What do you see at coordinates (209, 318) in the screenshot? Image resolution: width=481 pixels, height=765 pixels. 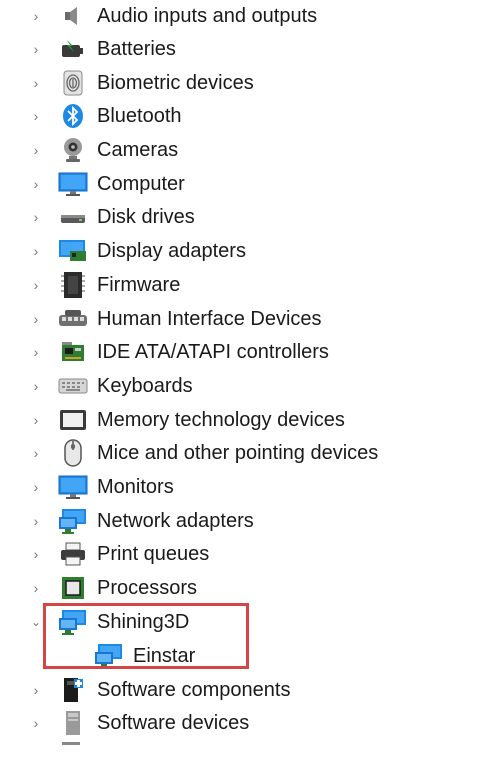 I see `tree-item-label: Human Interface Devices` at bounding box center [209, 318].